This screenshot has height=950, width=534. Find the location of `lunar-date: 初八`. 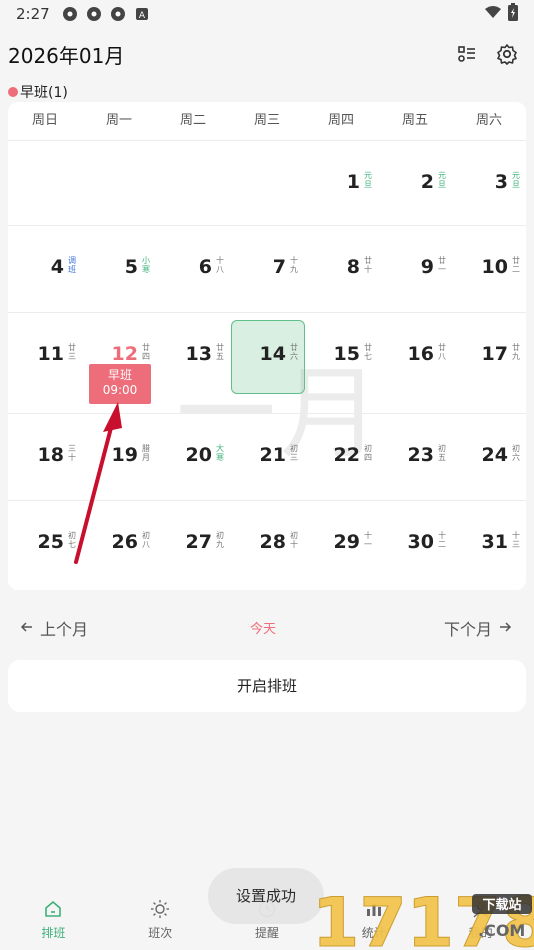

lunar-date: 初八 is located at coordinates (146, 540).